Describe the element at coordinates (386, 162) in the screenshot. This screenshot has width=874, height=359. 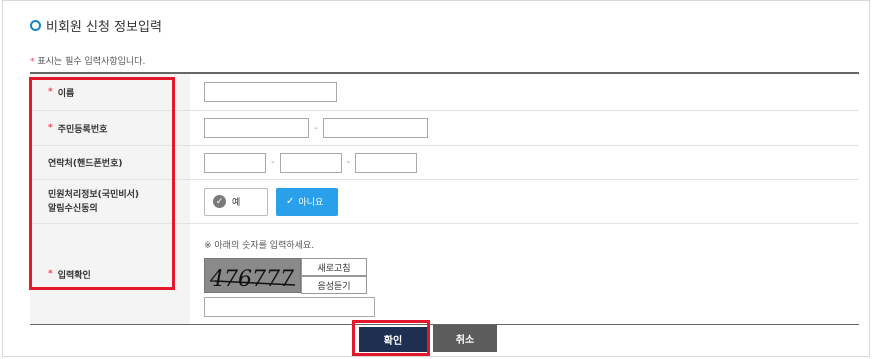
I see `phone-last-input` at that location.